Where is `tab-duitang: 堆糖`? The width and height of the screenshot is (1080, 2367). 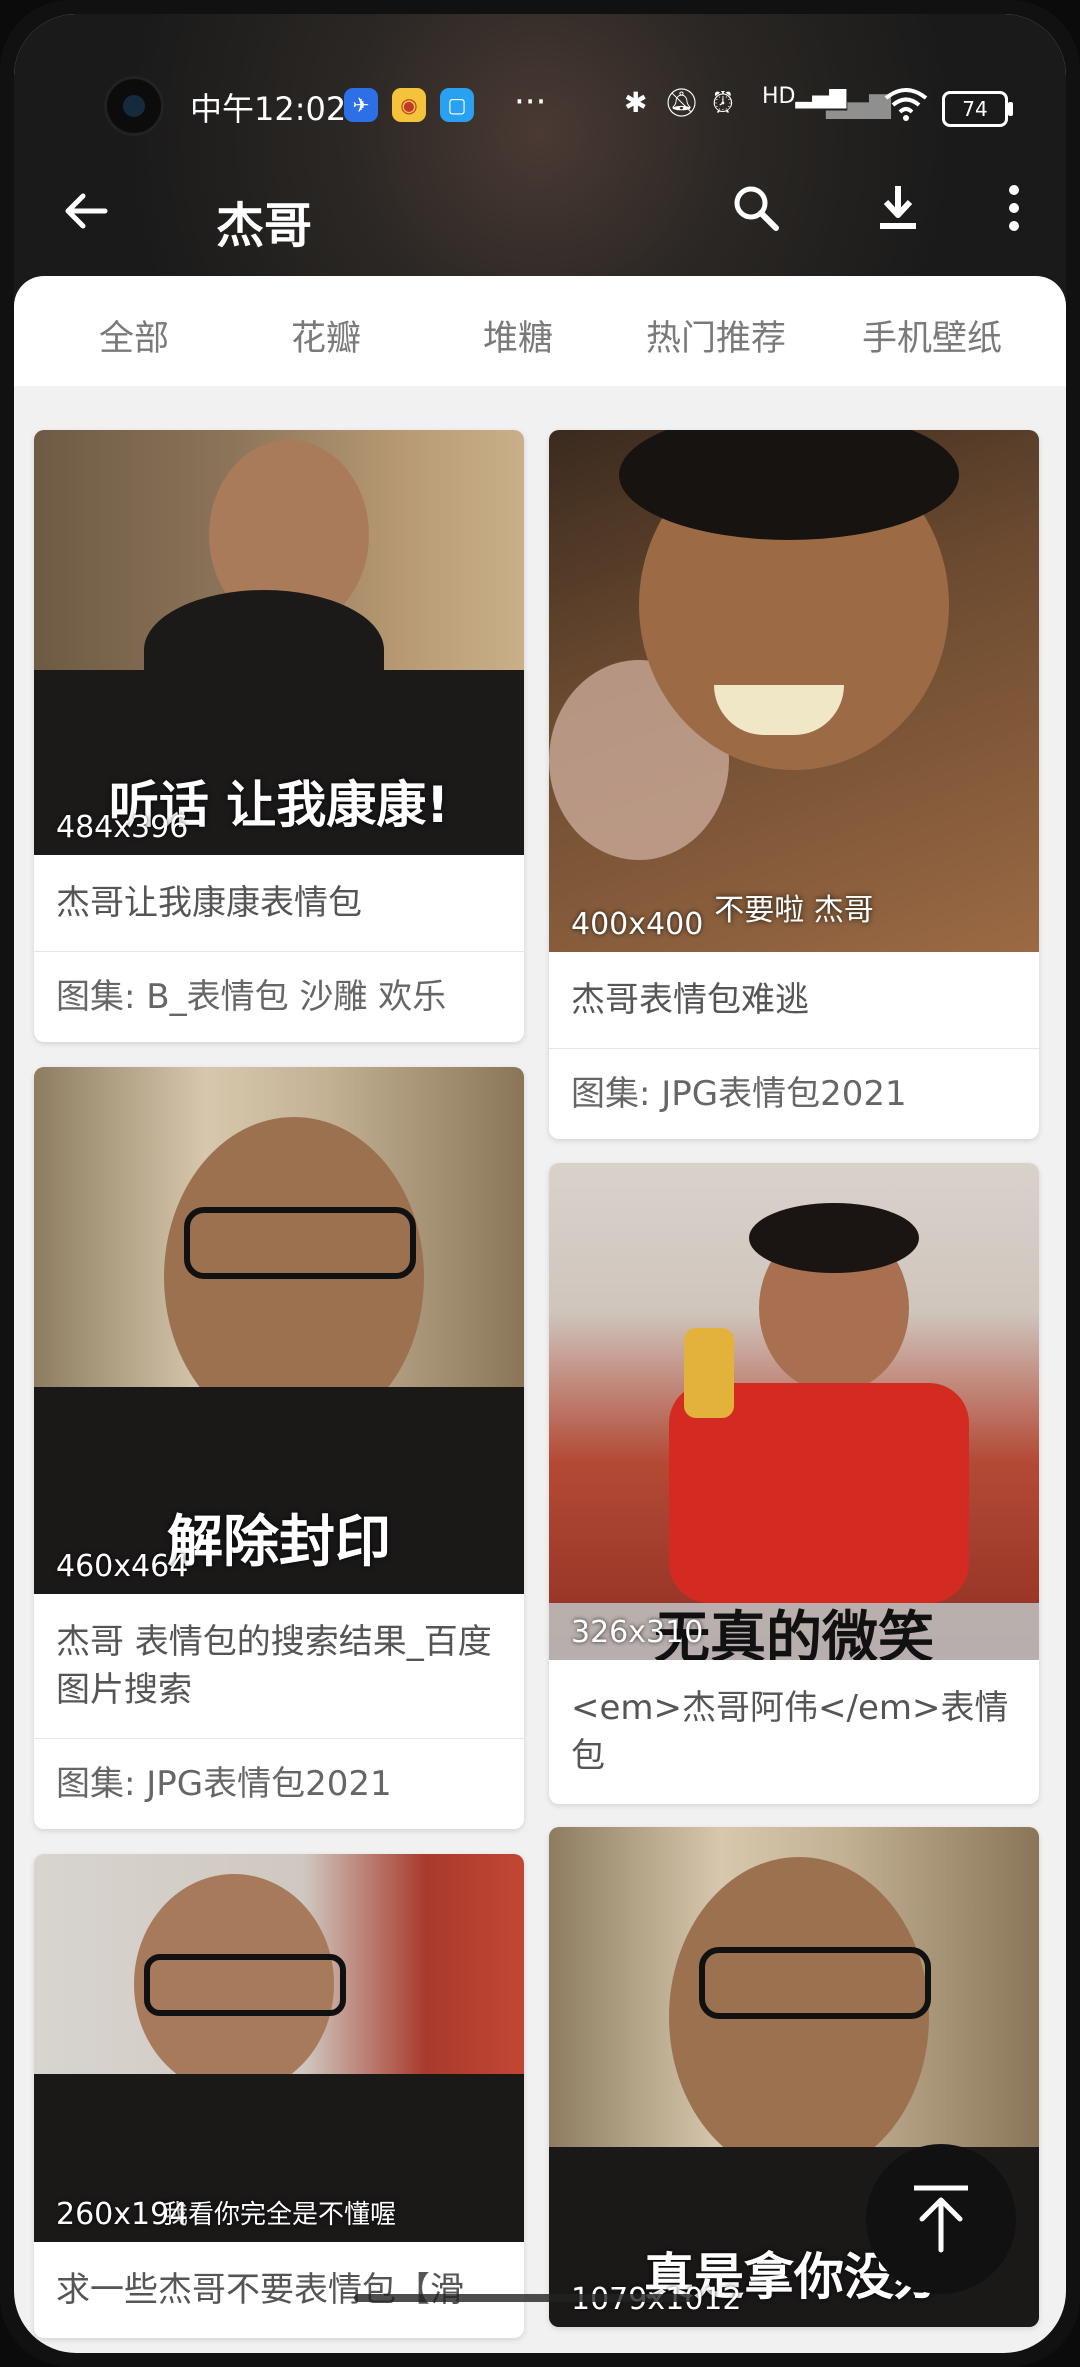
tab-duitang: 堆糖 is located at coordinates (518, 335).